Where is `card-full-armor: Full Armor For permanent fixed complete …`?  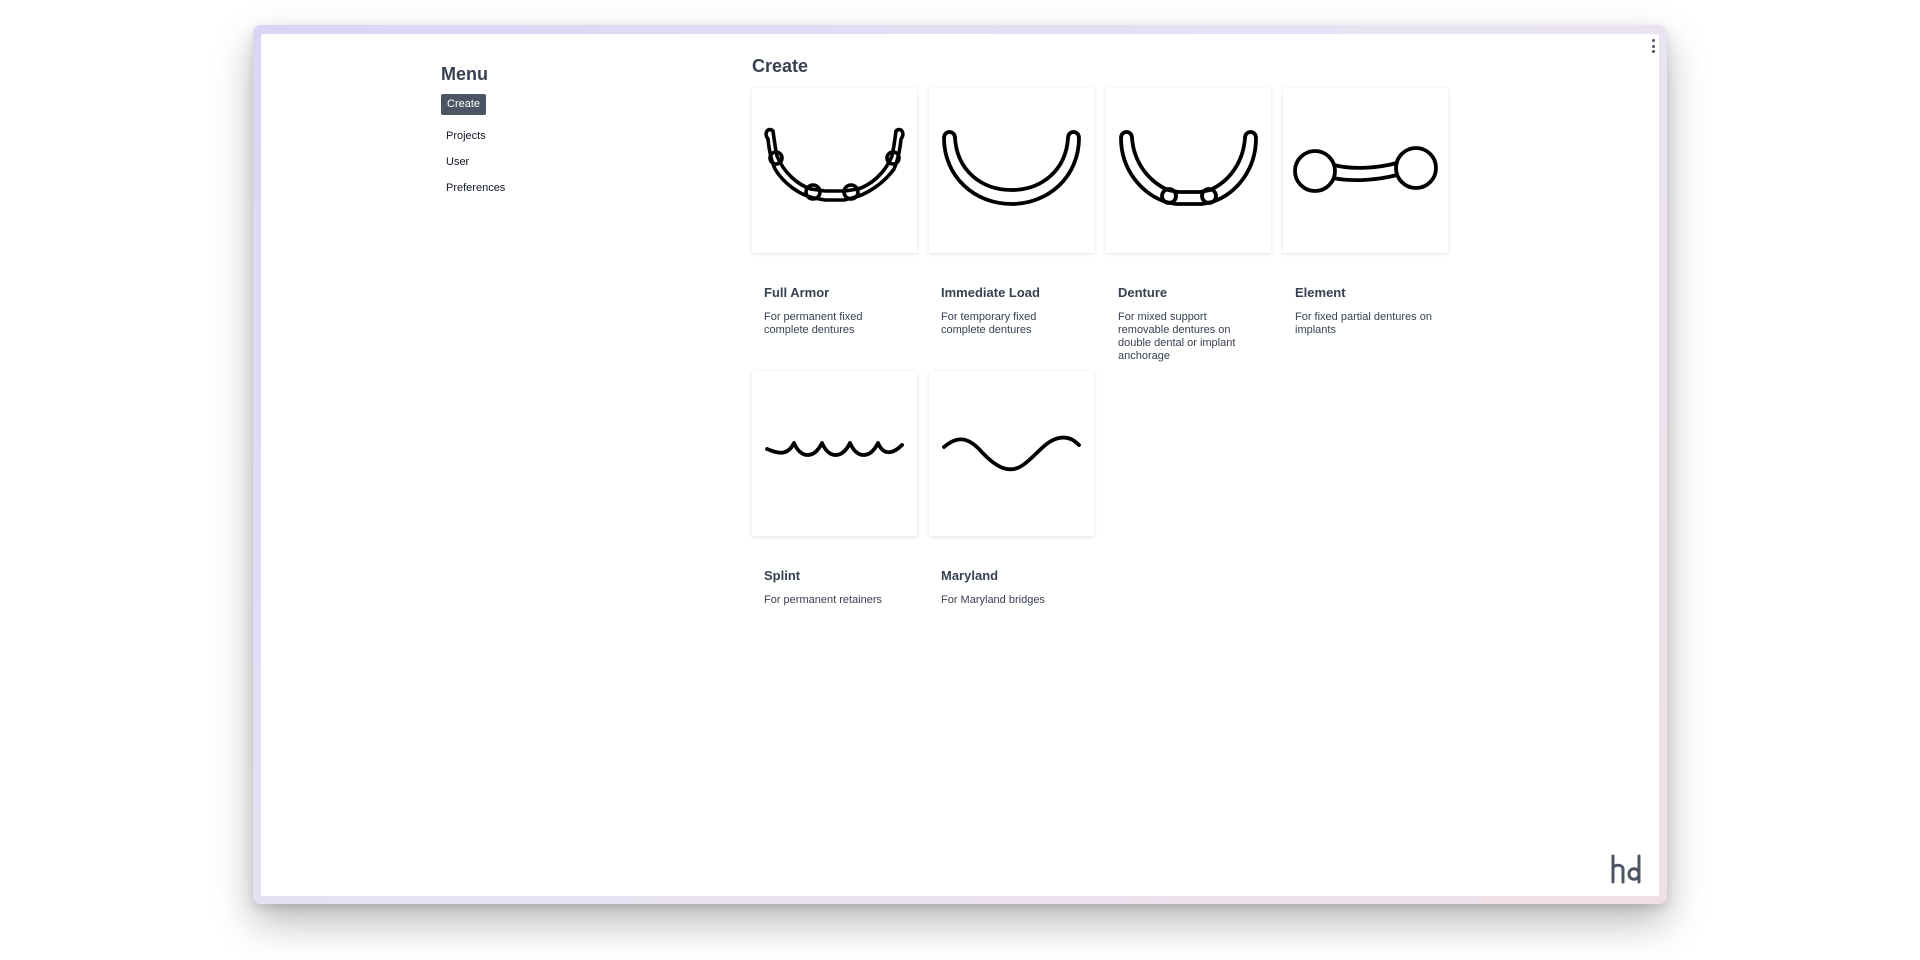 card-full-armor: Full Armor For permanent fixed complete … is located at coordinates (834, 225).